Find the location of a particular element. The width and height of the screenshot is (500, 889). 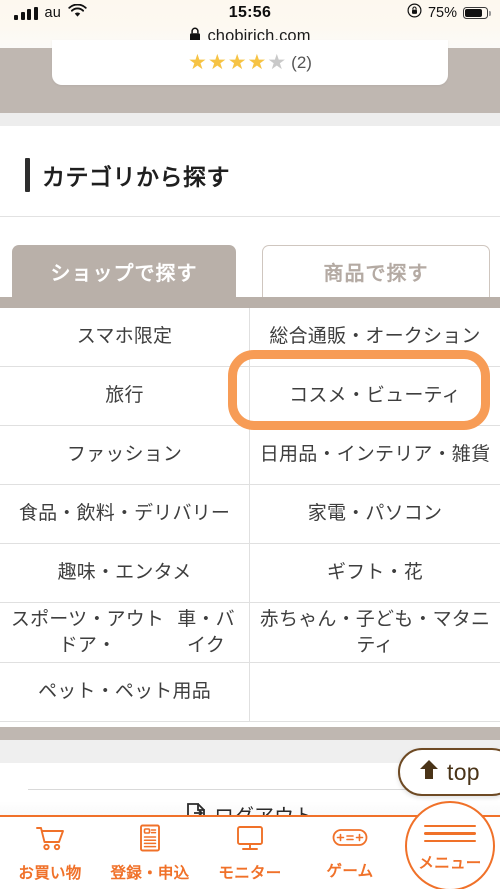

tab-shop-search: ショップで探す is located at coordinates (124, 271).